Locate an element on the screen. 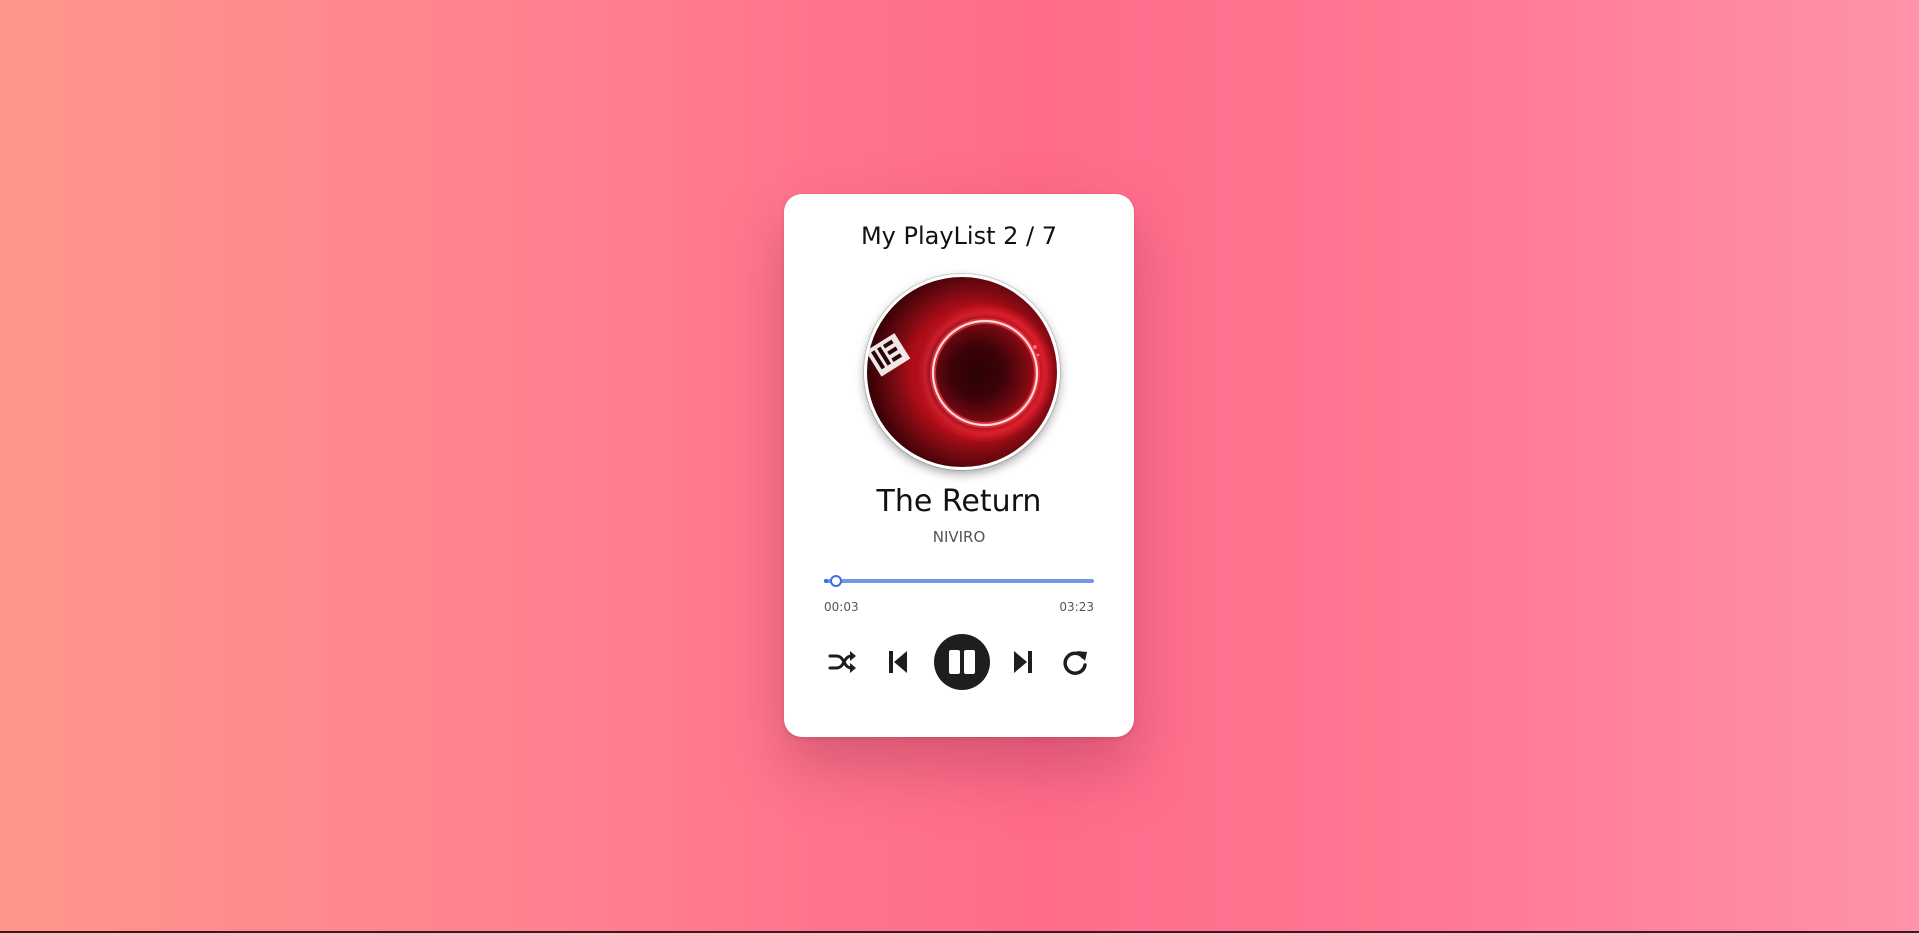  playback-controls is located at coordinates (959, 662).